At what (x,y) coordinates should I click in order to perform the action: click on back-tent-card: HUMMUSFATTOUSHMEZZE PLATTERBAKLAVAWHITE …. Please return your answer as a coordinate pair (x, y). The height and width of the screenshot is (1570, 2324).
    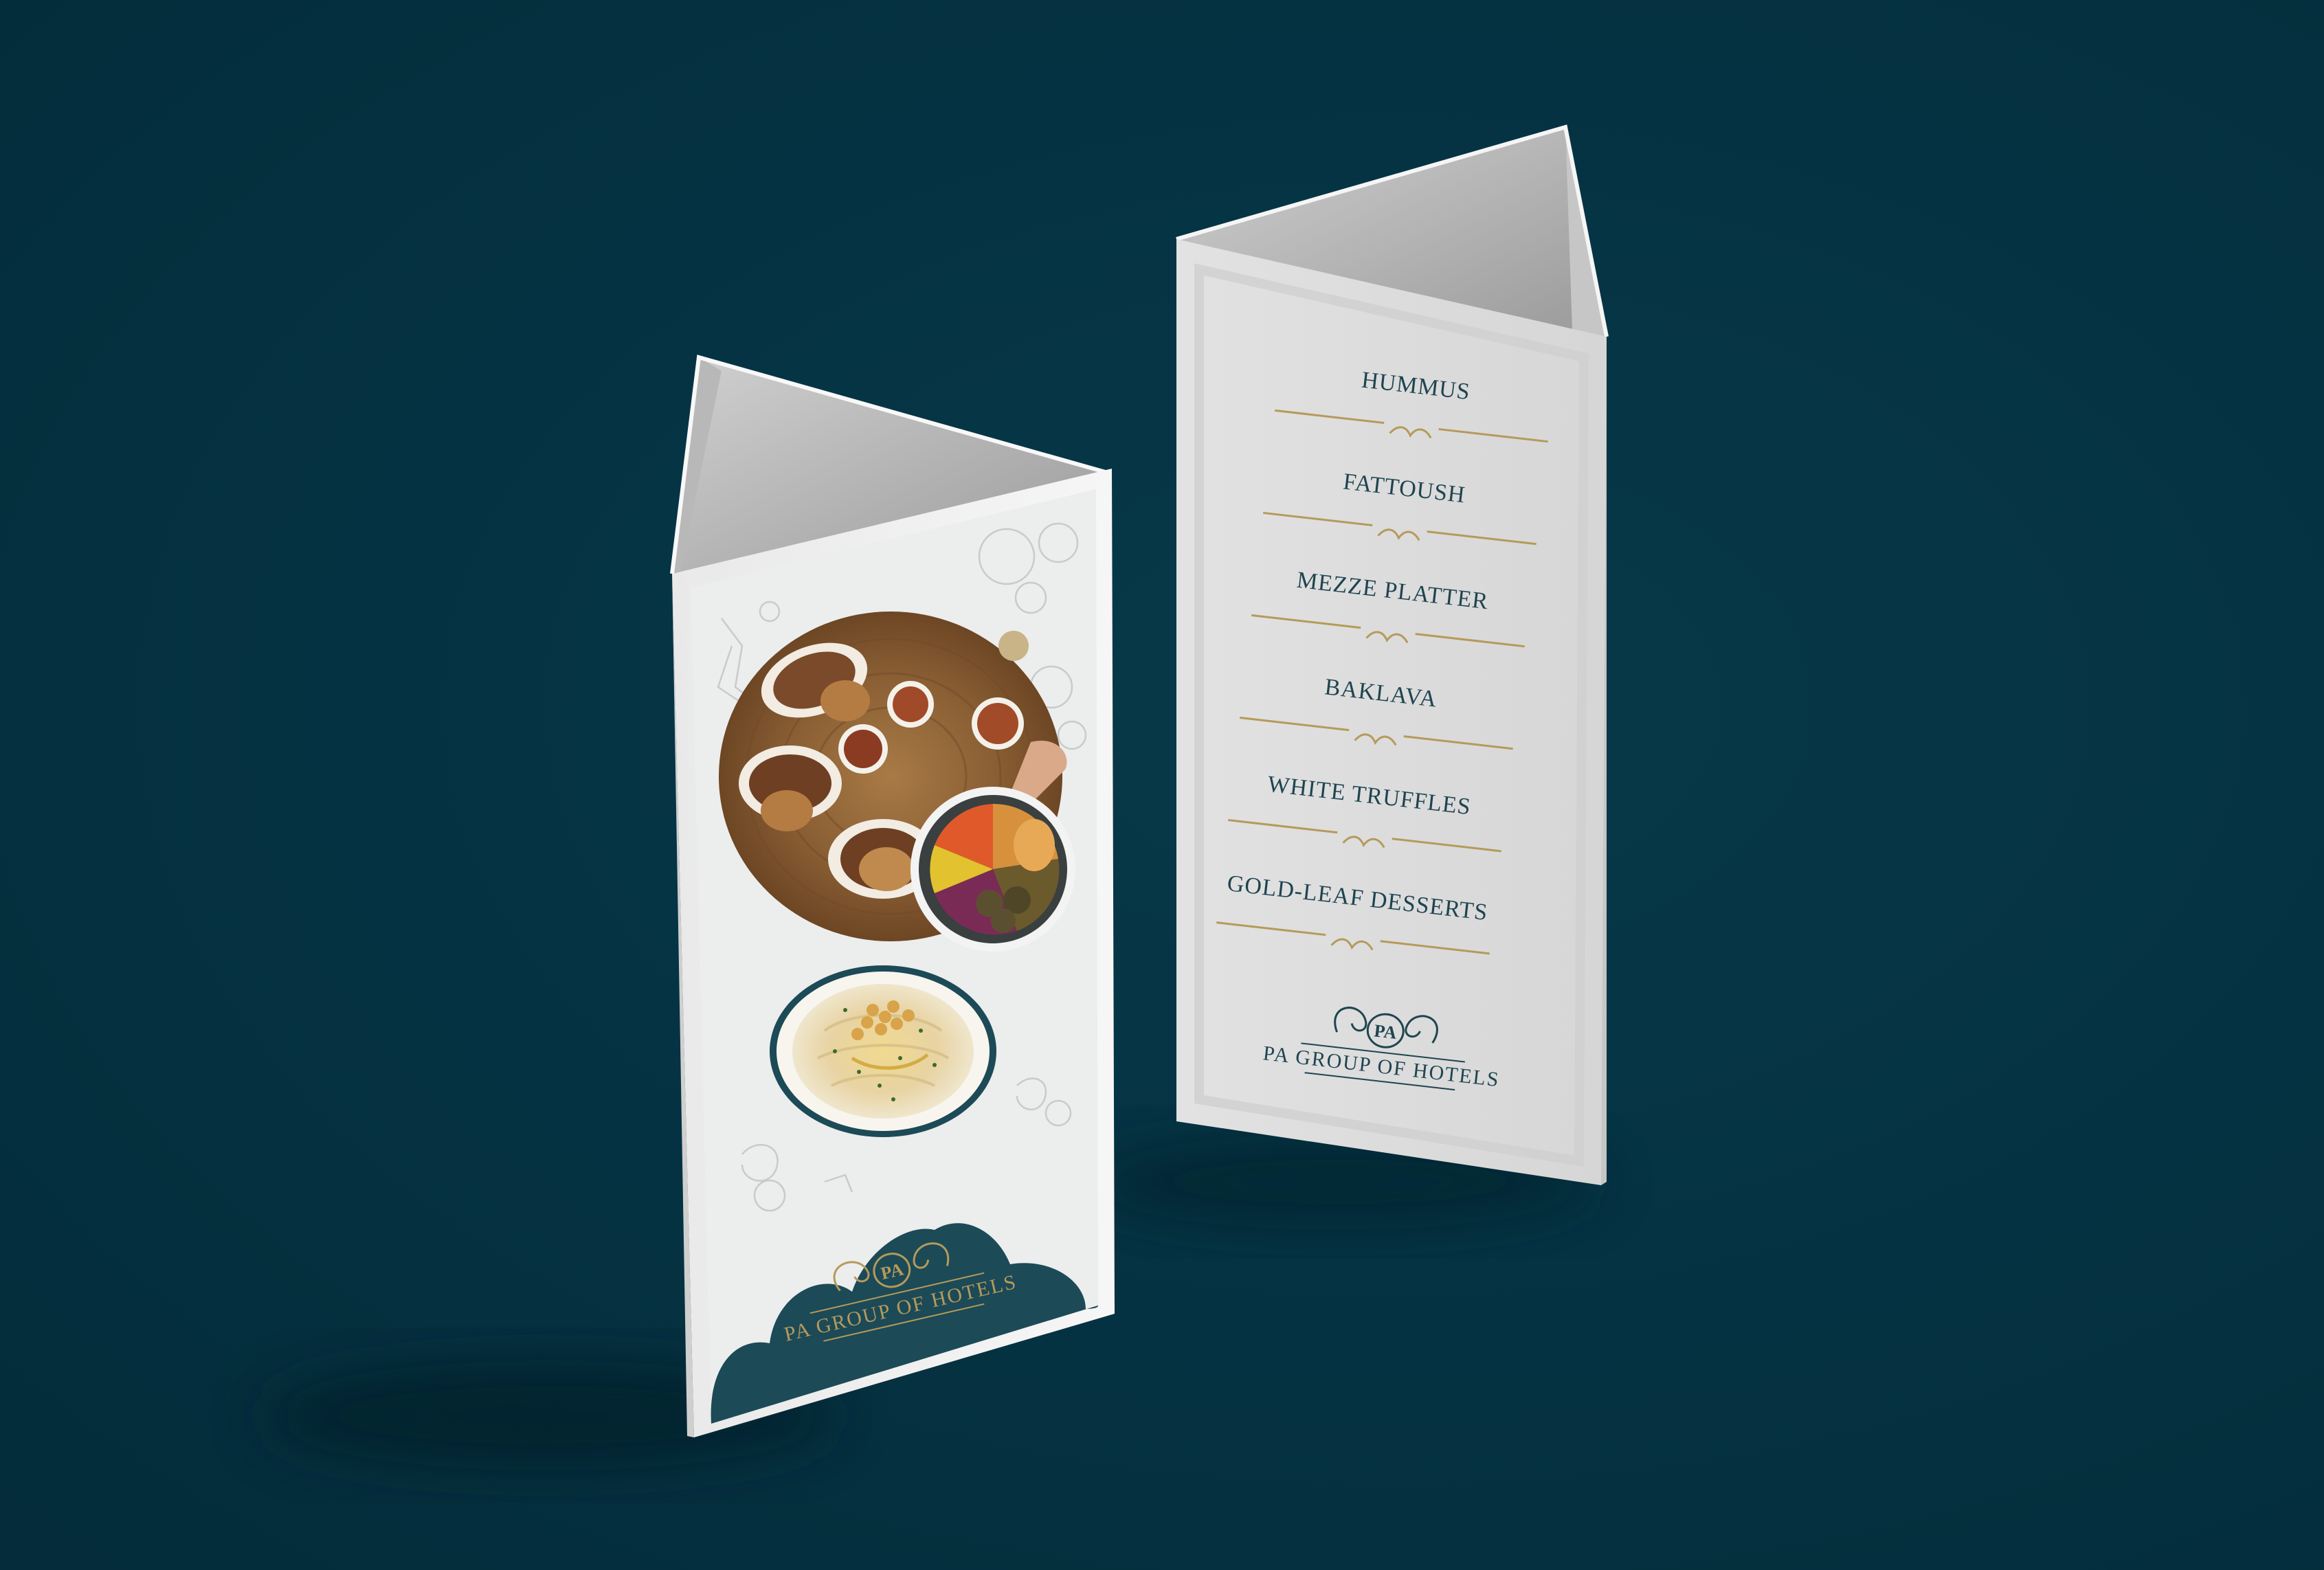
    Looking at the image, I should click on (1392, 654).